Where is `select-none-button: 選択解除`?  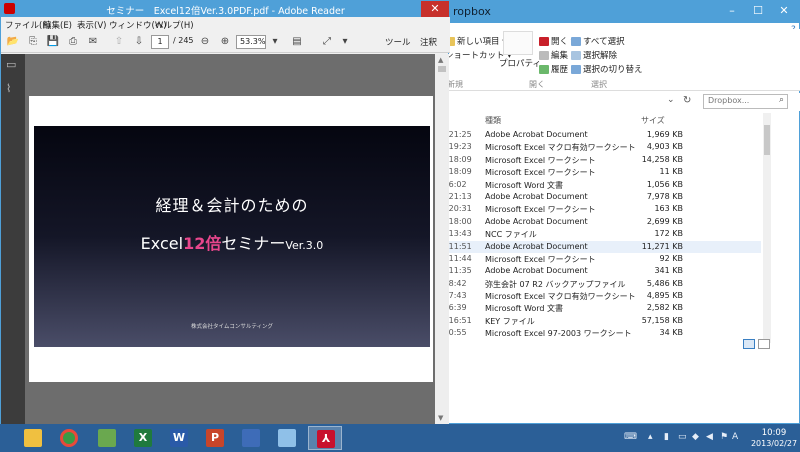 select-none-button: 選択解除 is located at coordinates (594, 55).